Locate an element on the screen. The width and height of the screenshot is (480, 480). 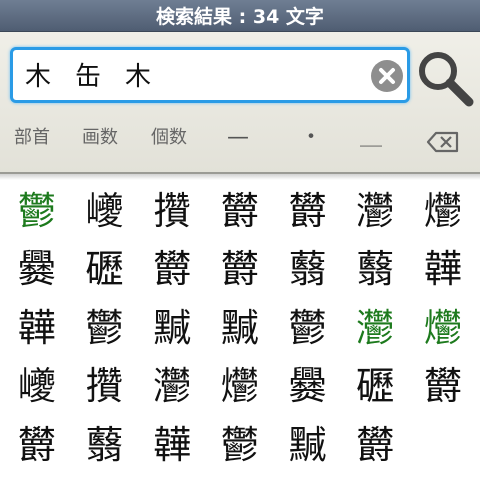
clear-icon is located at coordinates (387, 76).